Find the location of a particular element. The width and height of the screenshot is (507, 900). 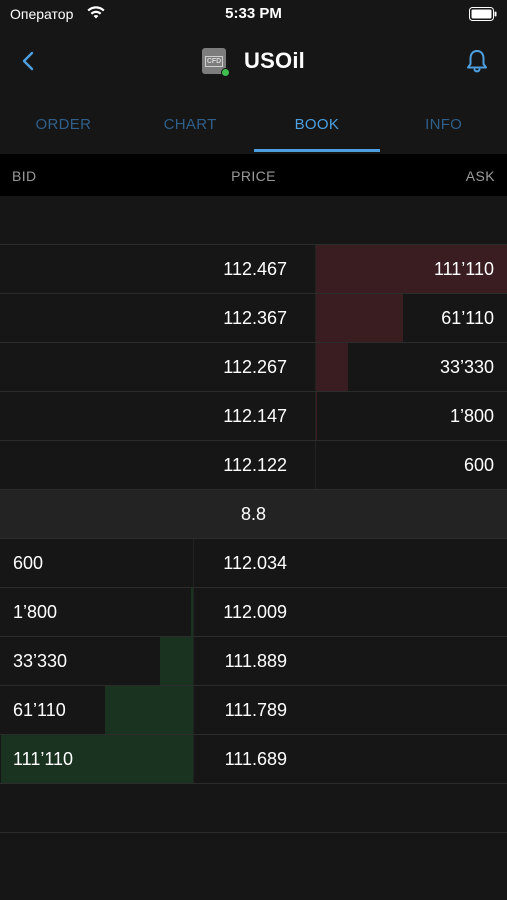

book-column-header: BID PRICE ASK is located at coordinates (253, 175).